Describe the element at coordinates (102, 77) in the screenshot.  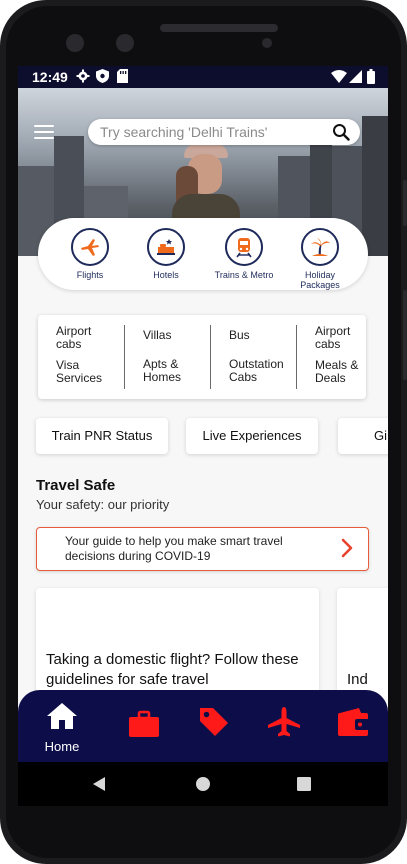
I see `shield-icon` at that location.